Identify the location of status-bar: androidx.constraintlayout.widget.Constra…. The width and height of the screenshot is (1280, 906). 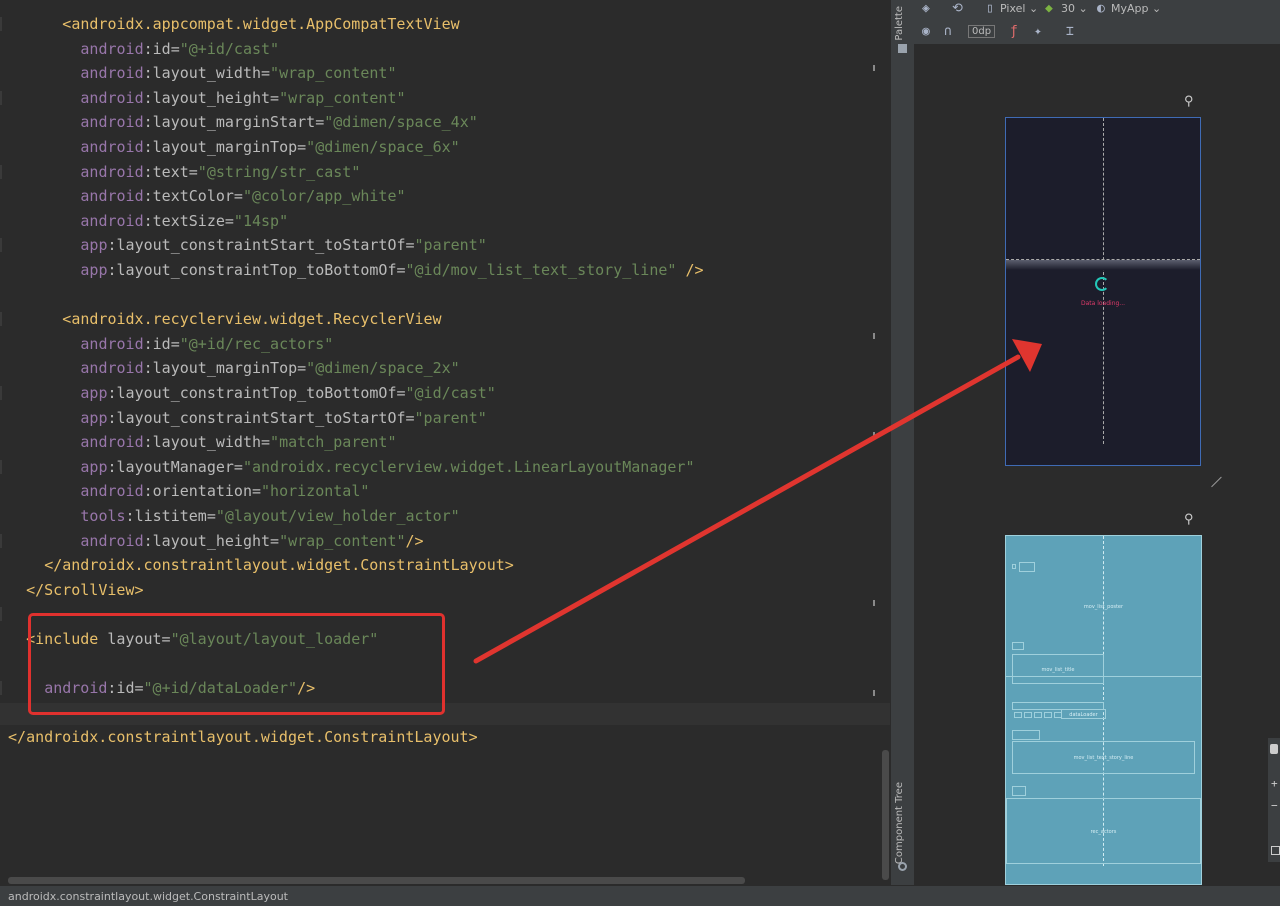
(640, 895).